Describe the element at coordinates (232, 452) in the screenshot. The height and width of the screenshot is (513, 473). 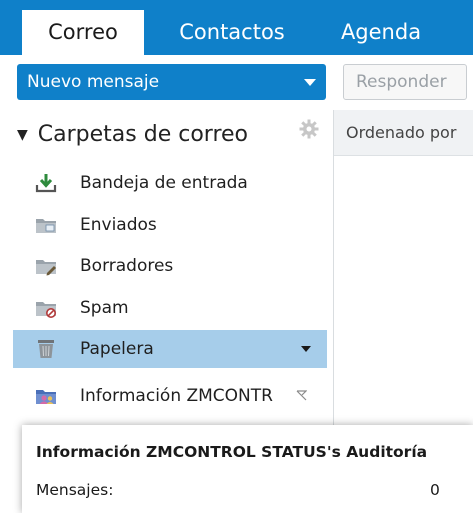
I see `tooltip-title: Información ZMCONTROL STATUS's Auditoría` at that location.